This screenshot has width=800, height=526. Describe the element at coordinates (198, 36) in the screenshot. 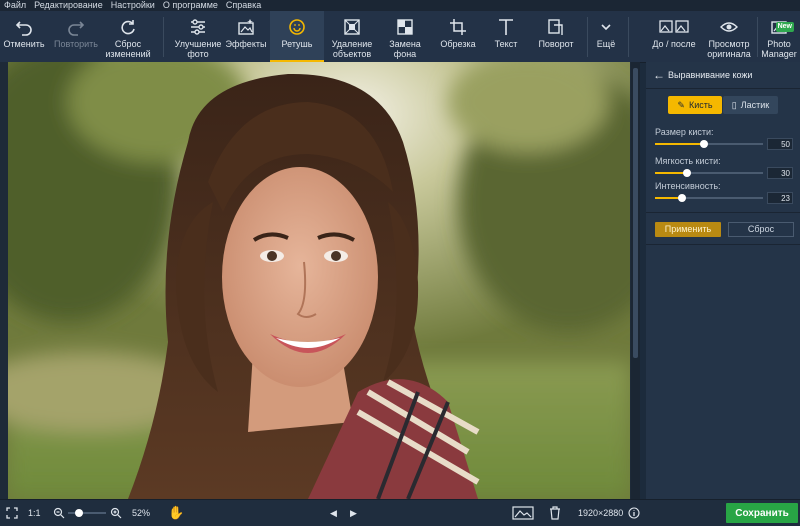

I see `enhance-button: Улучшение фото` at that location.